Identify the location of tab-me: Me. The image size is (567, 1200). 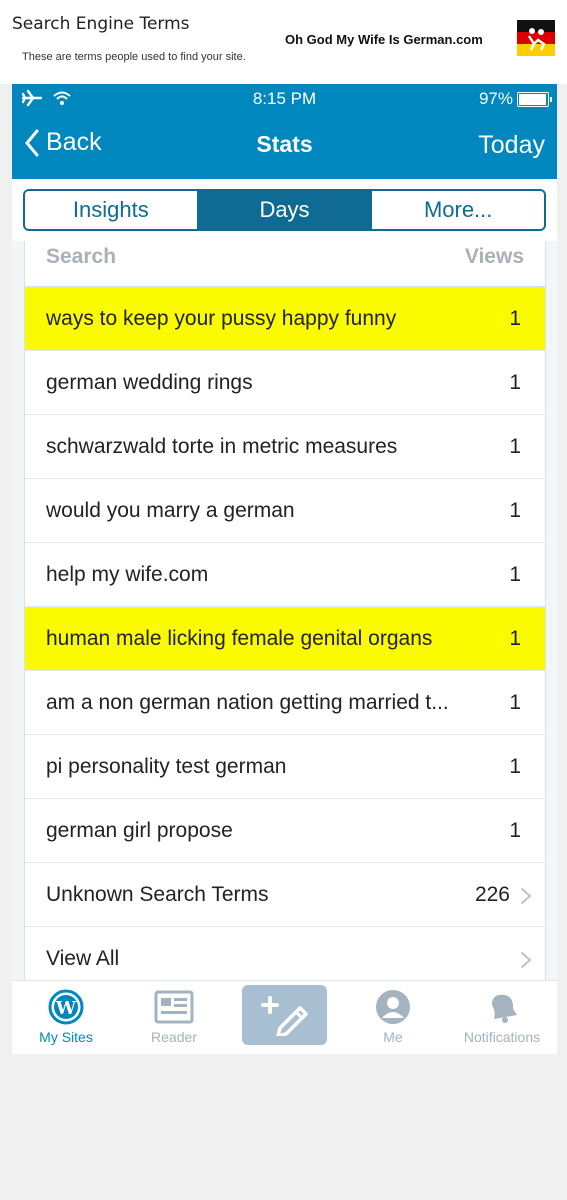
(393, 1017).